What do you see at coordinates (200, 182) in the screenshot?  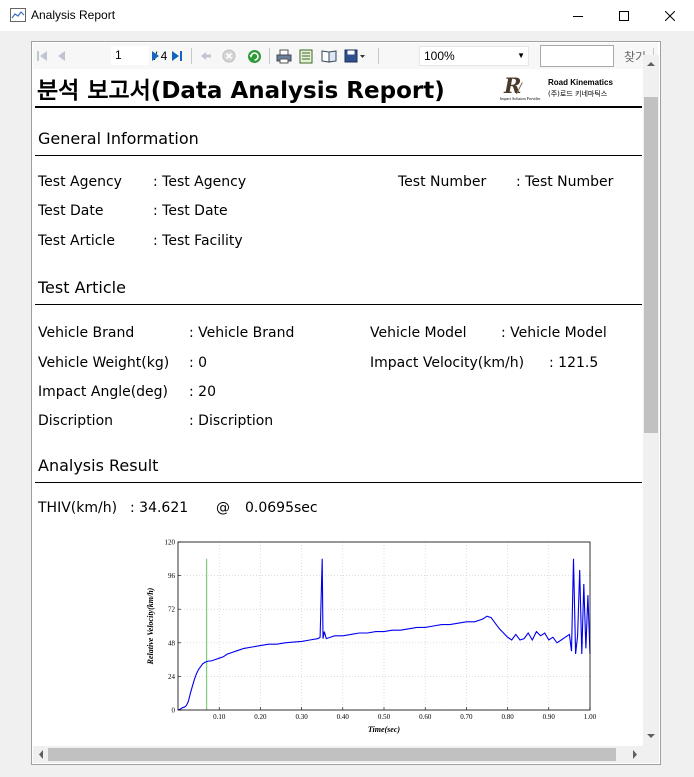 I see `test-agency-value: : Test Agency` at bounding box center [200, 182].